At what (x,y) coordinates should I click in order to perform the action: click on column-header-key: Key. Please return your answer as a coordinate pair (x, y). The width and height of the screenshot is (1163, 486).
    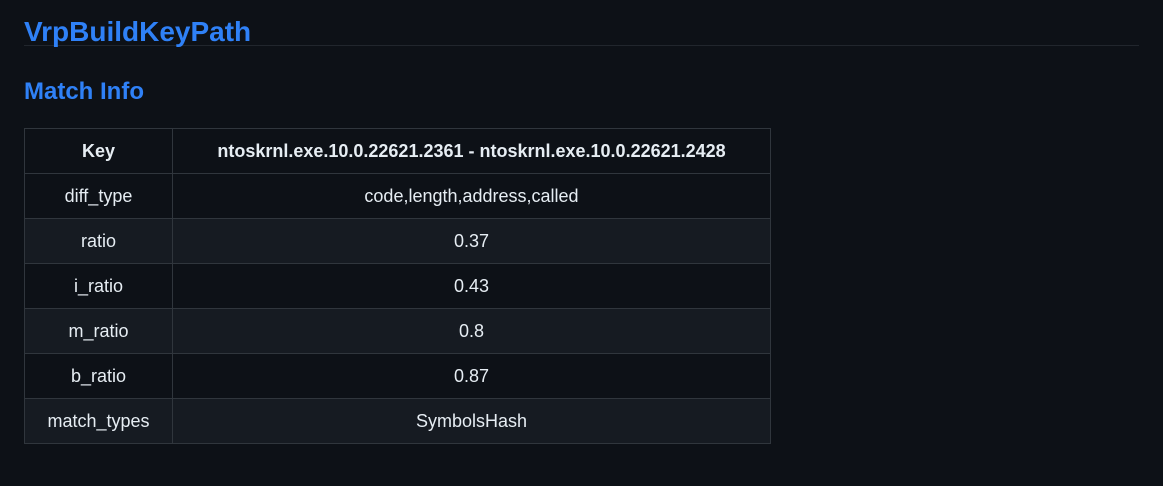
    Looking at the image, I should click on (98, 151).